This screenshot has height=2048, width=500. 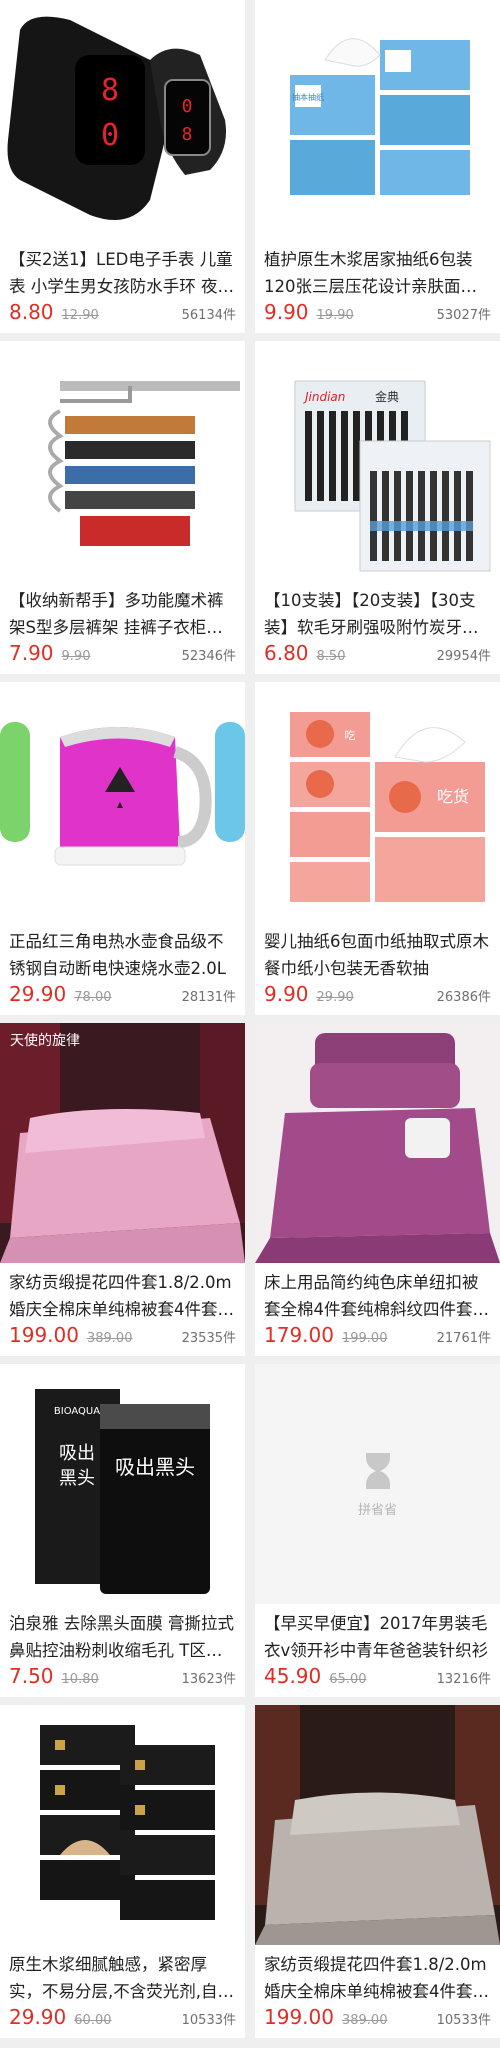 What do you see at coordinates (80, 315) in the screenshot?
I see `original-price: 12.90` at bounding box center [80, 315].